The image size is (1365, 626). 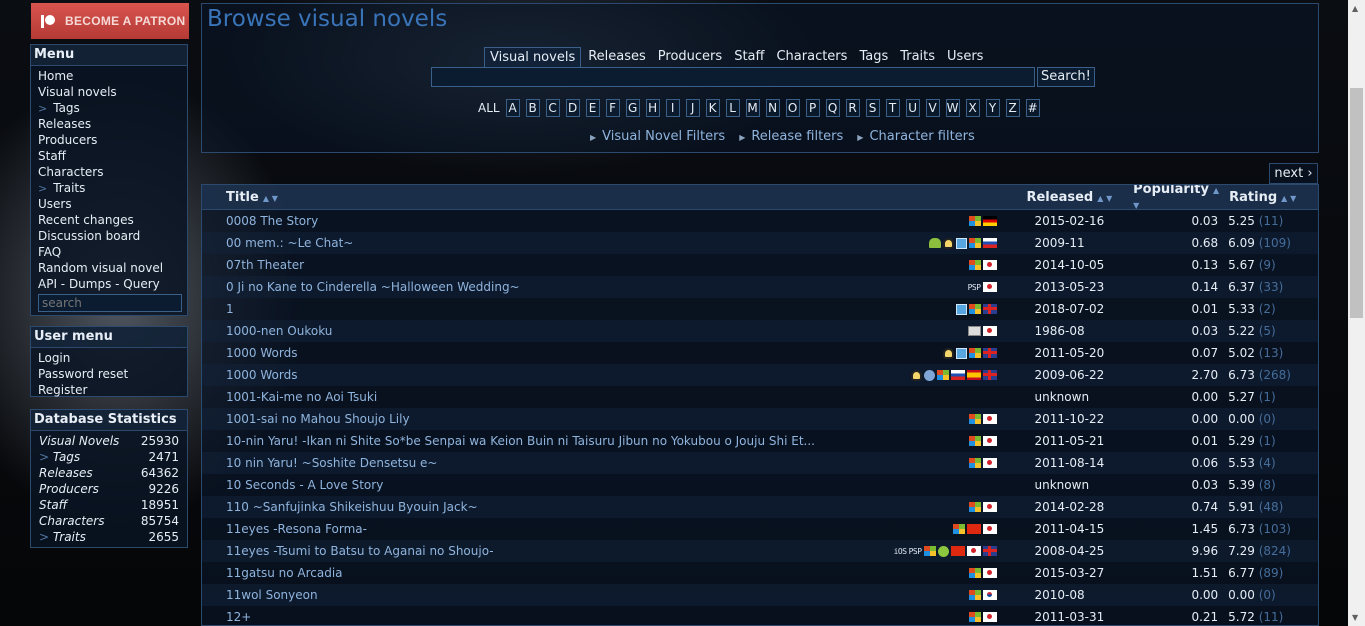 What do you see at coordinates (543, 595) in the screenshot?
I see `vn-title-link: 11wol Sonyeon` at bounding box center [543, 595].